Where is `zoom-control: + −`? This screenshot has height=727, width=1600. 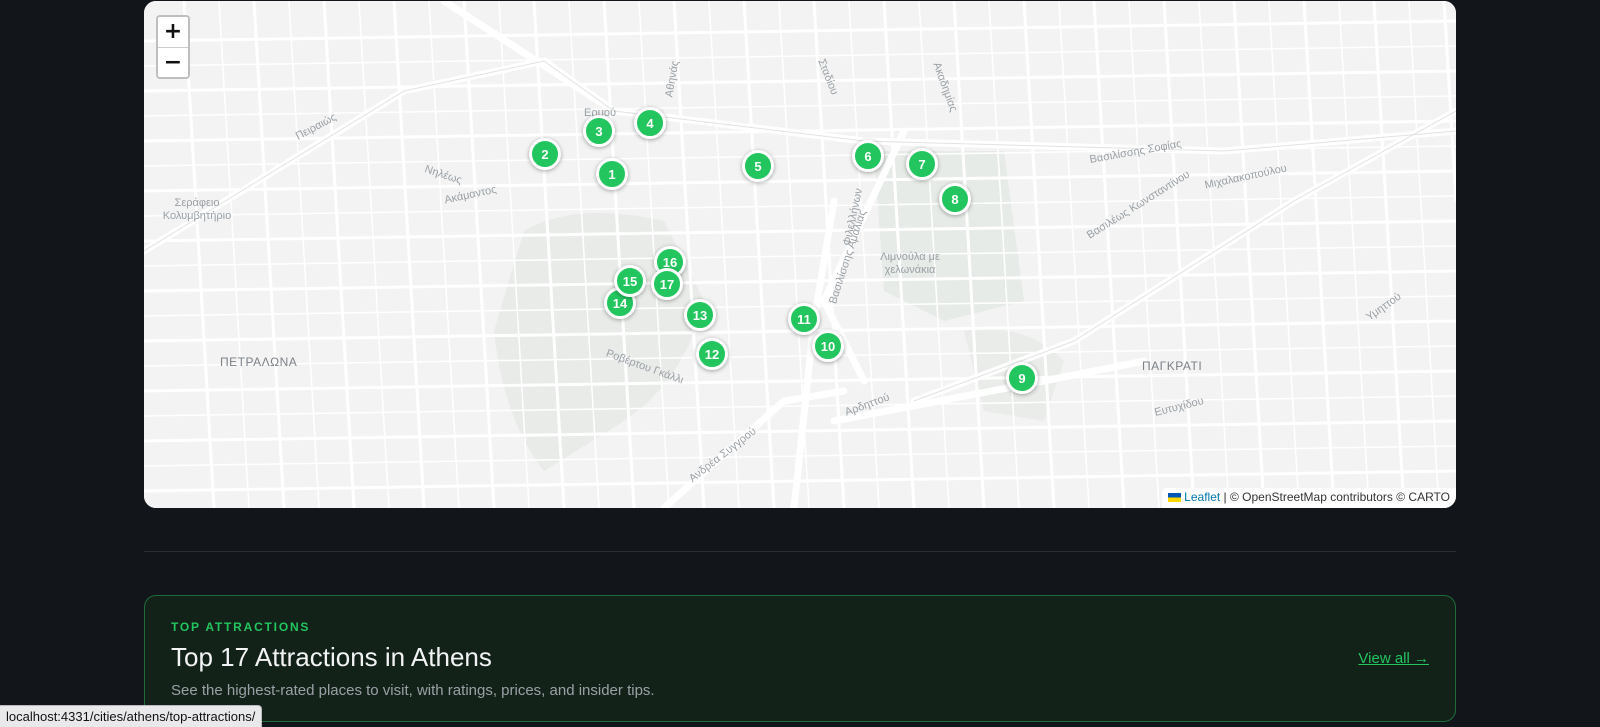 zoom-control: + − is located at coordinates (173, 47).